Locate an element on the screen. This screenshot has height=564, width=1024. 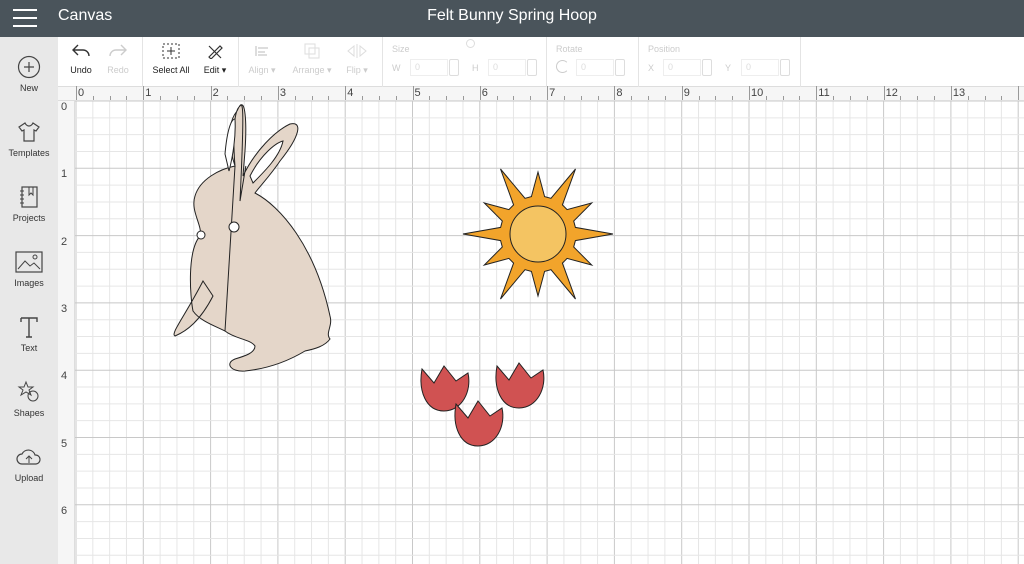
y-input: 0 is located at coordinates (760, 67).